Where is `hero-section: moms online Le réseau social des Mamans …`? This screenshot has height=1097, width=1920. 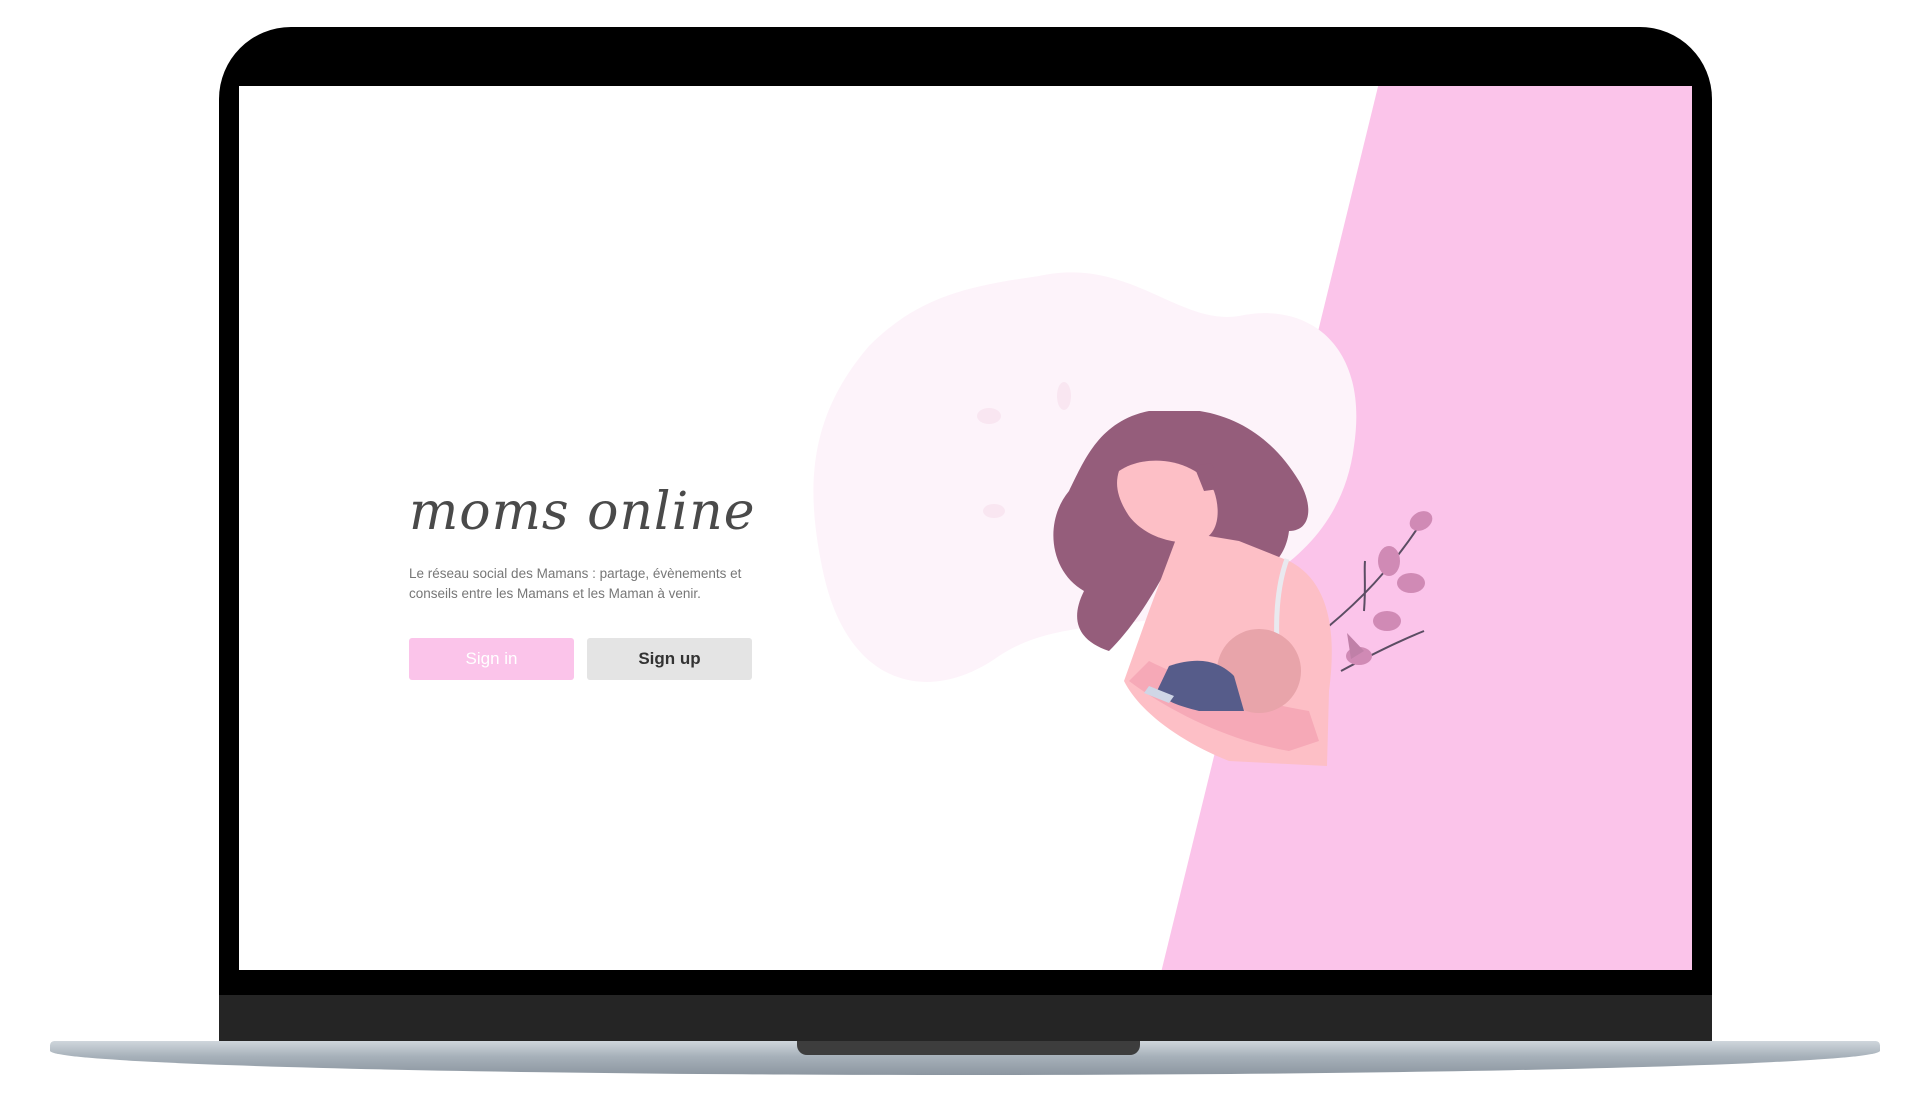 hero-section: moms online Le réseau social des Mamans … is located at coordinates (589, 583).